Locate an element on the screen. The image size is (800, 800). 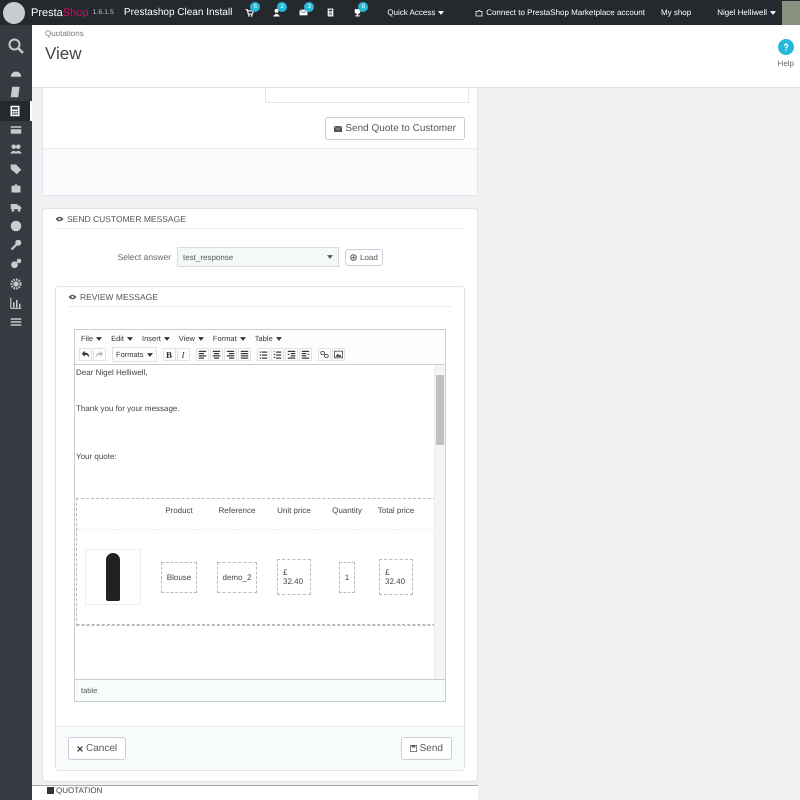
tags-icon is located at coordinates (16, 168).